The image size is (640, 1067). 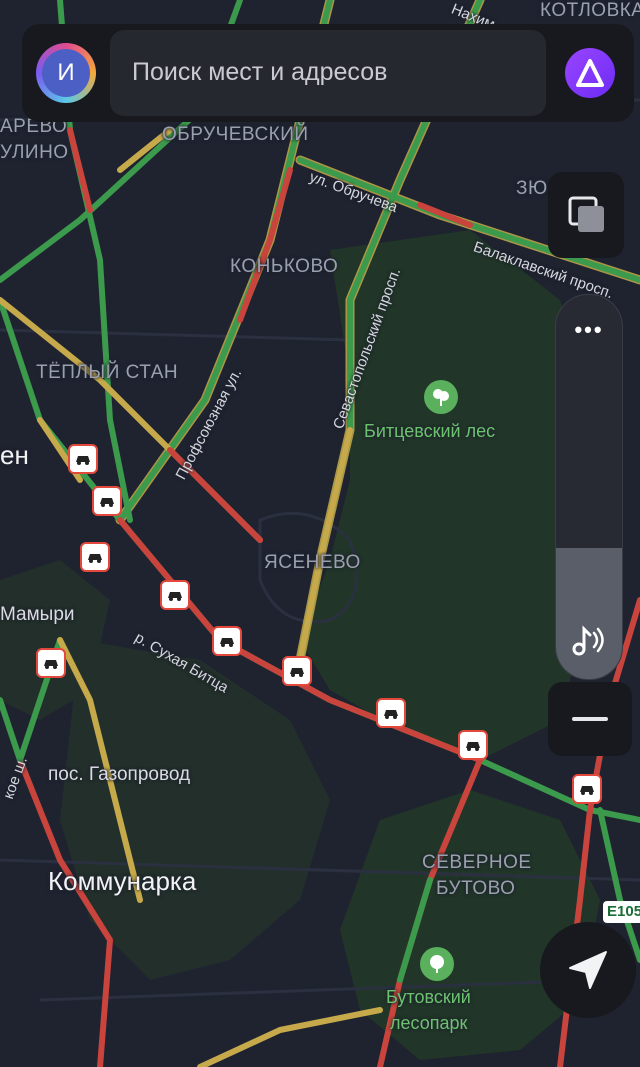 What do you see at coordinates (284, 266) in the screenshot?
I see `district-label: КОНЬКОВО` at bounding box center [284, 266].